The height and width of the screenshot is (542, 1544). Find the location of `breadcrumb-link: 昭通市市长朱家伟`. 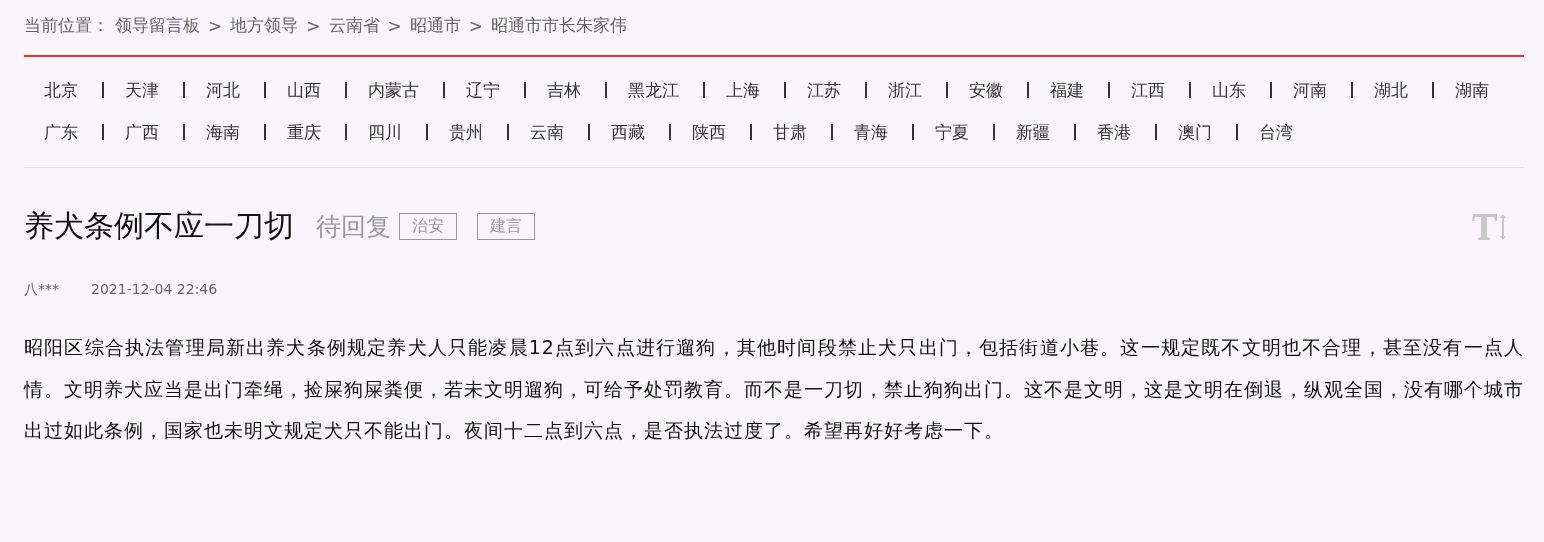

breadcrumb-link: 昭通市市长朱家伟 is located at coordinates (559, 25).